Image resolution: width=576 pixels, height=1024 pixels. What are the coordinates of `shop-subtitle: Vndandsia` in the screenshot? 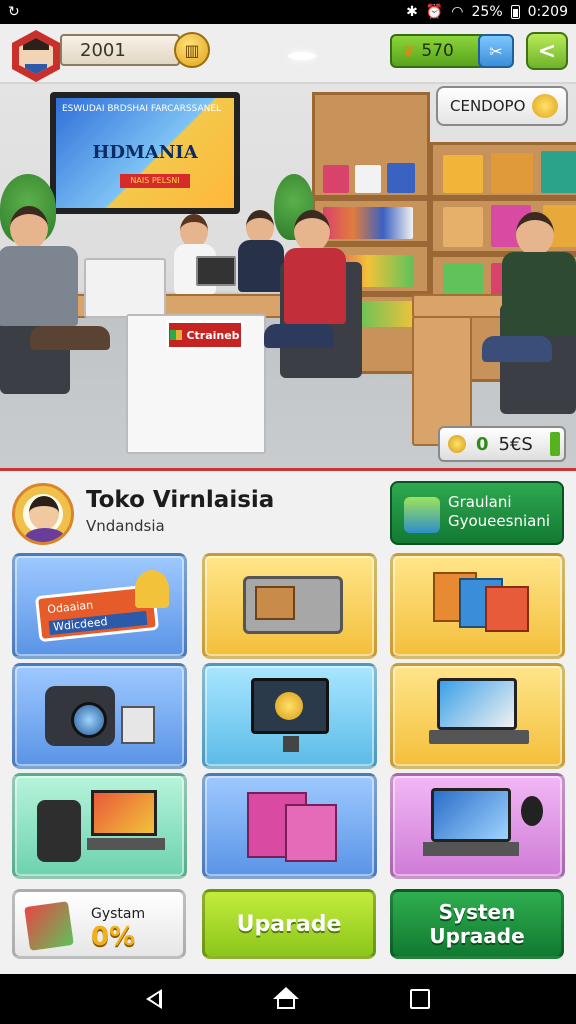 It's located at (125, 526).